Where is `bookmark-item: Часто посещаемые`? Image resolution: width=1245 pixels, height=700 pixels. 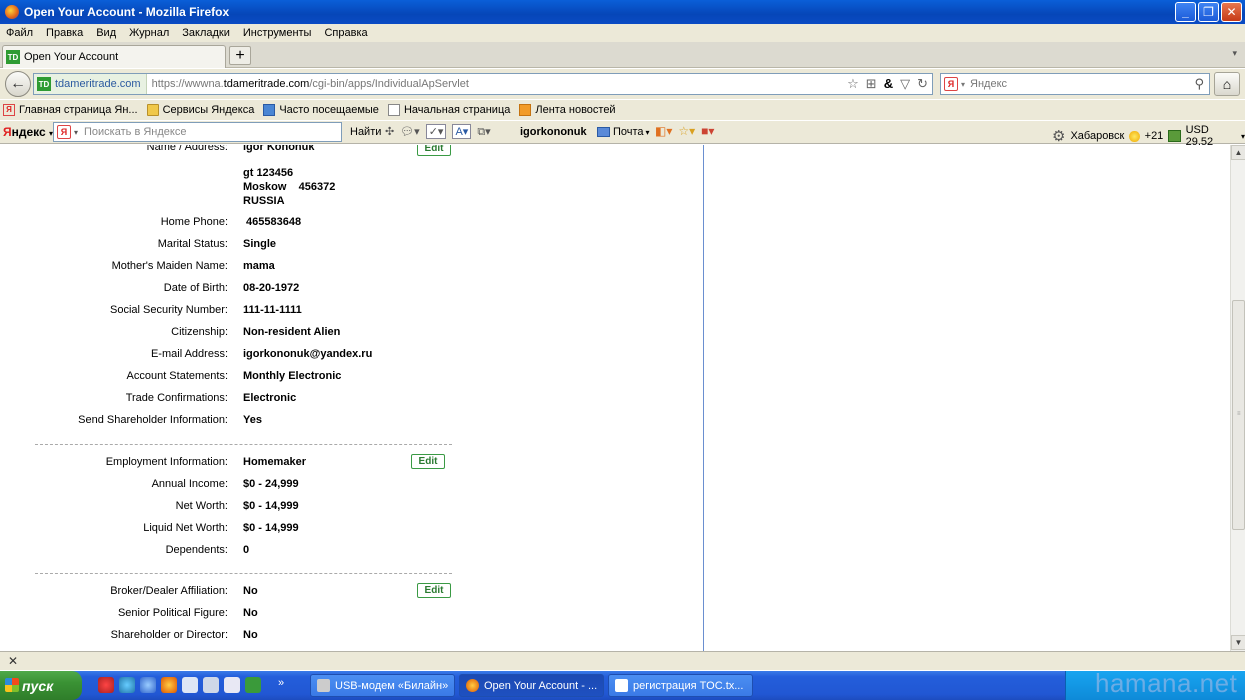
bookmark-item: Часто посещаемые is located at coordinates (321, 110).